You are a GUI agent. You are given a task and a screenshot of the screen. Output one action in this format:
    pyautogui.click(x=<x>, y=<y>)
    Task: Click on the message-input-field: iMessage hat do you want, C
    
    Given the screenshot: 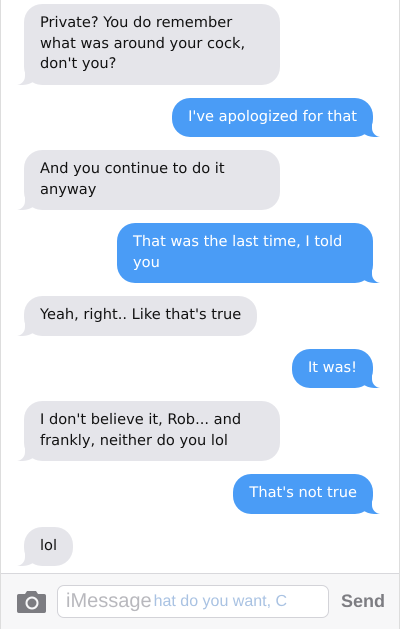 What is the action you would take?
    pyautogui.click(x=193, y=601)
    